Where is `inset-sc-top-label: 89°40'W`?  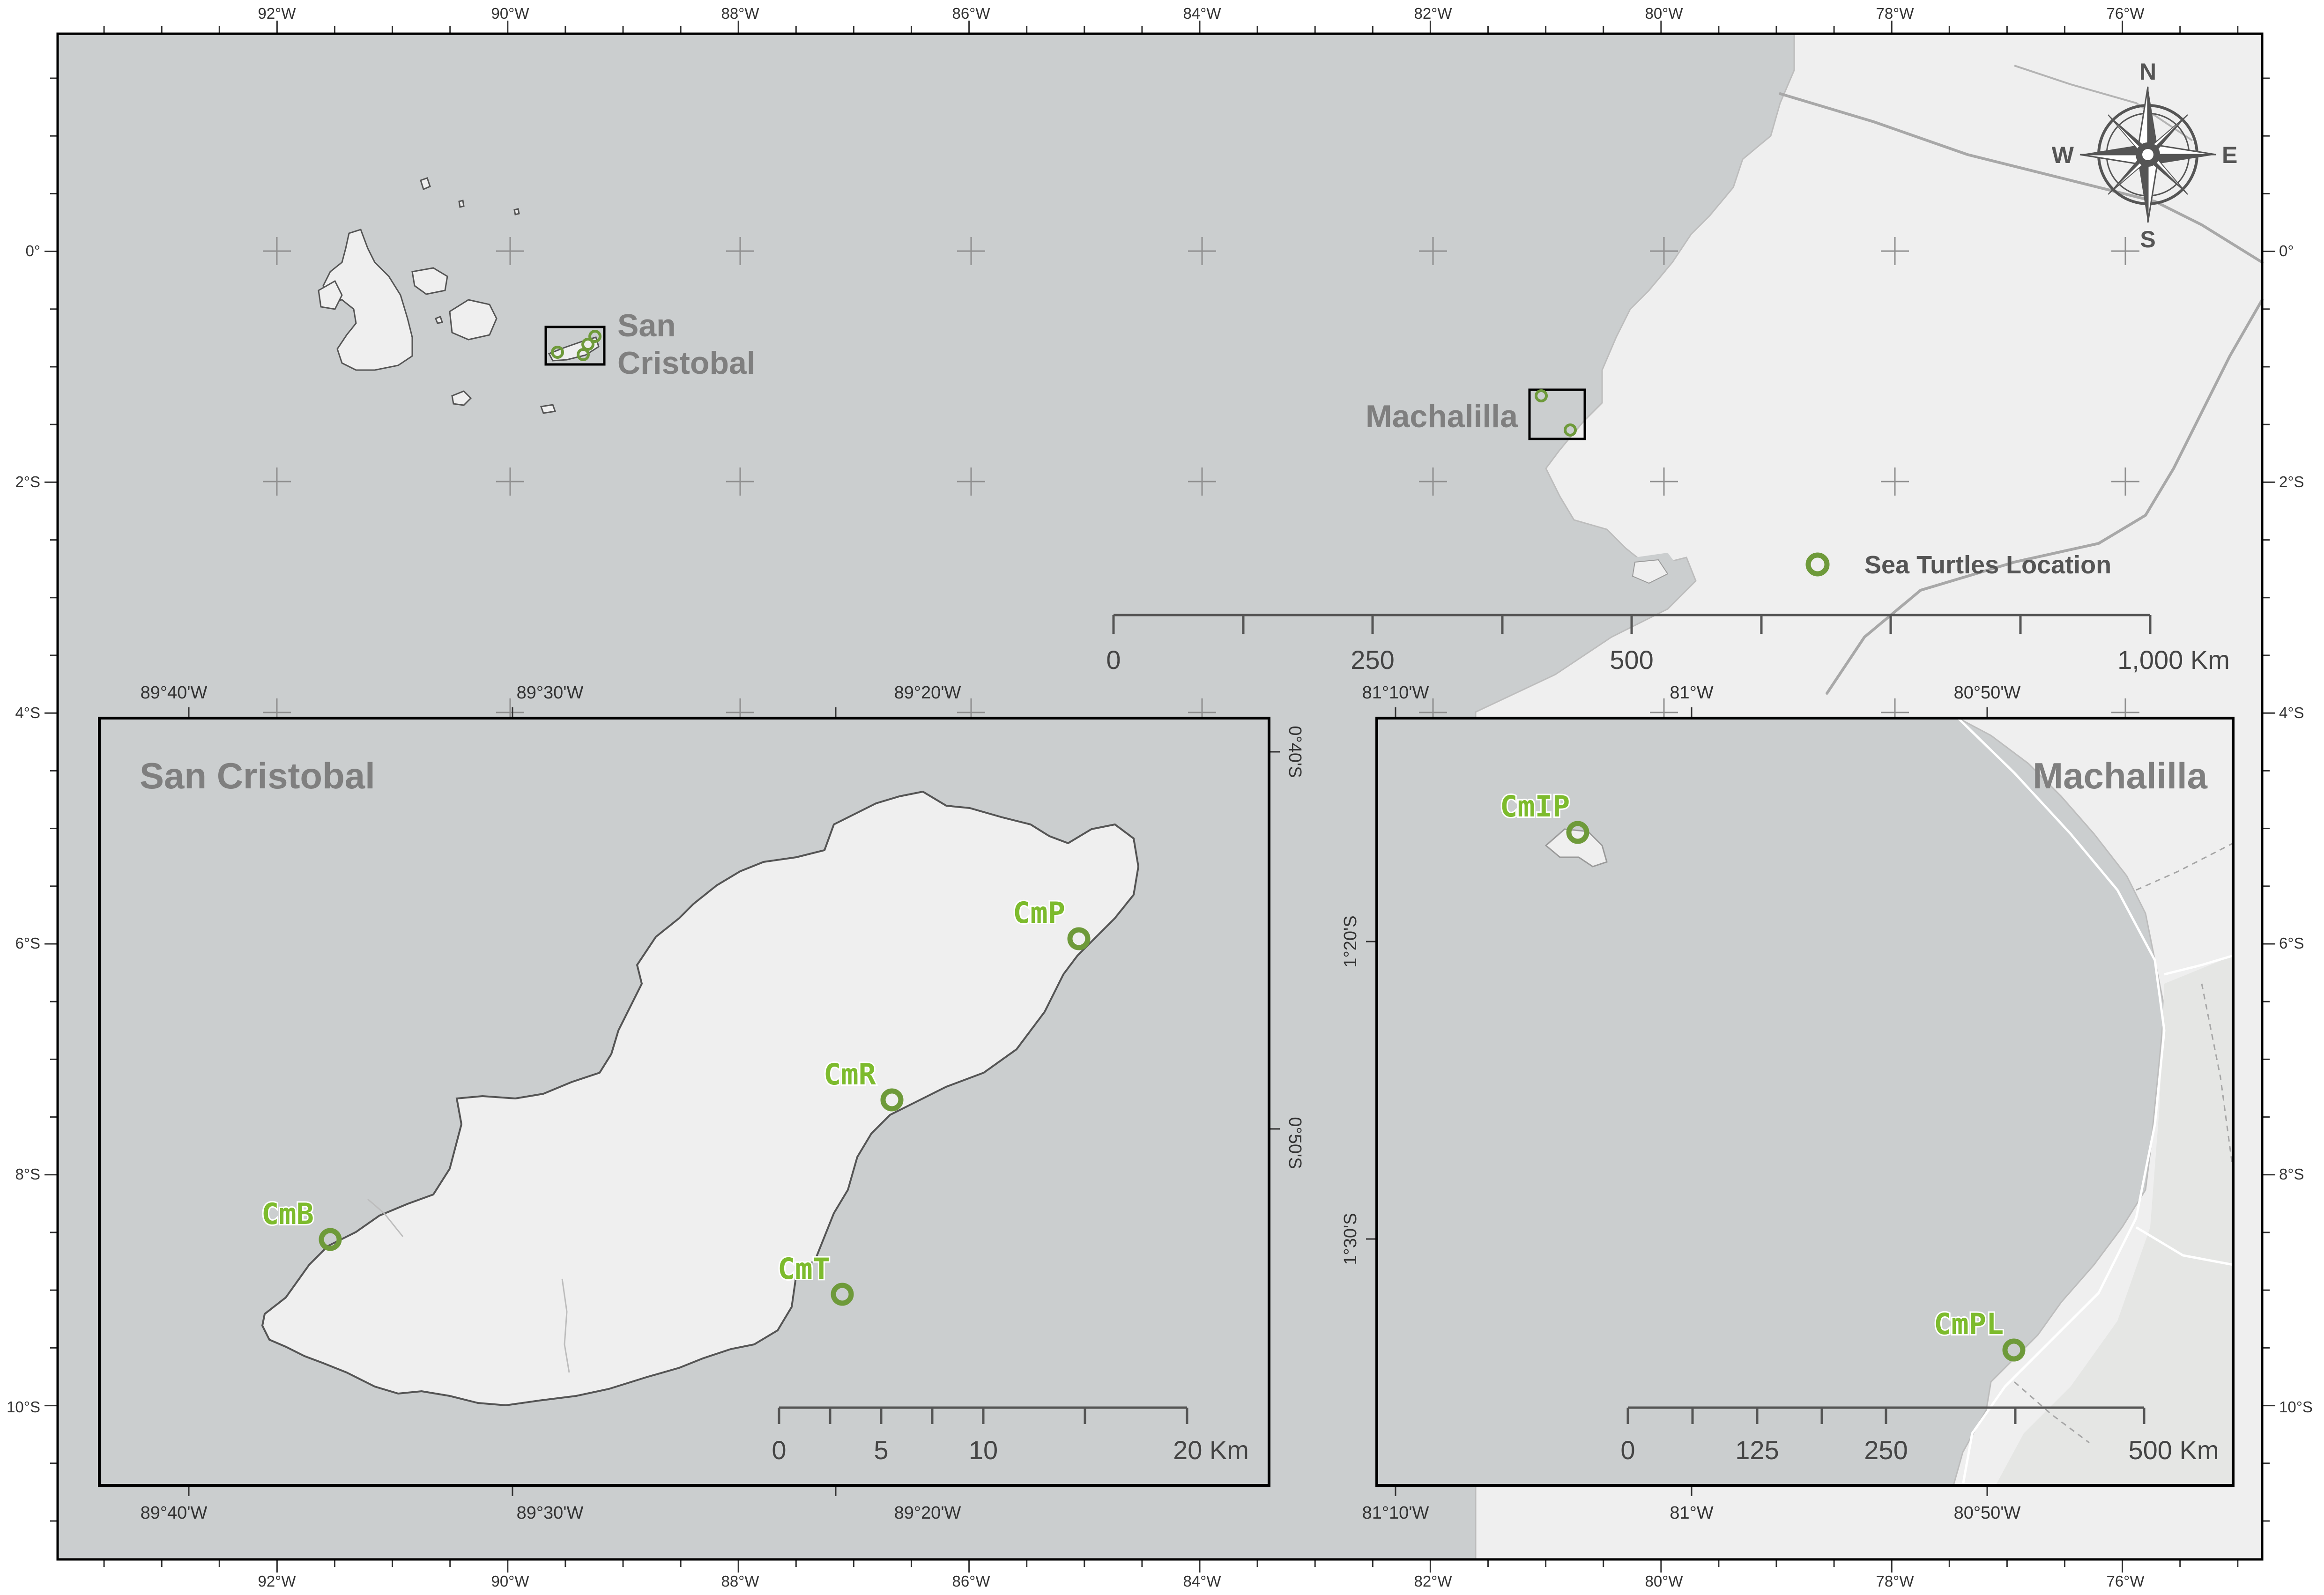
inset-sc-top-label: 89°40'W is located at coordinates (174, 693).